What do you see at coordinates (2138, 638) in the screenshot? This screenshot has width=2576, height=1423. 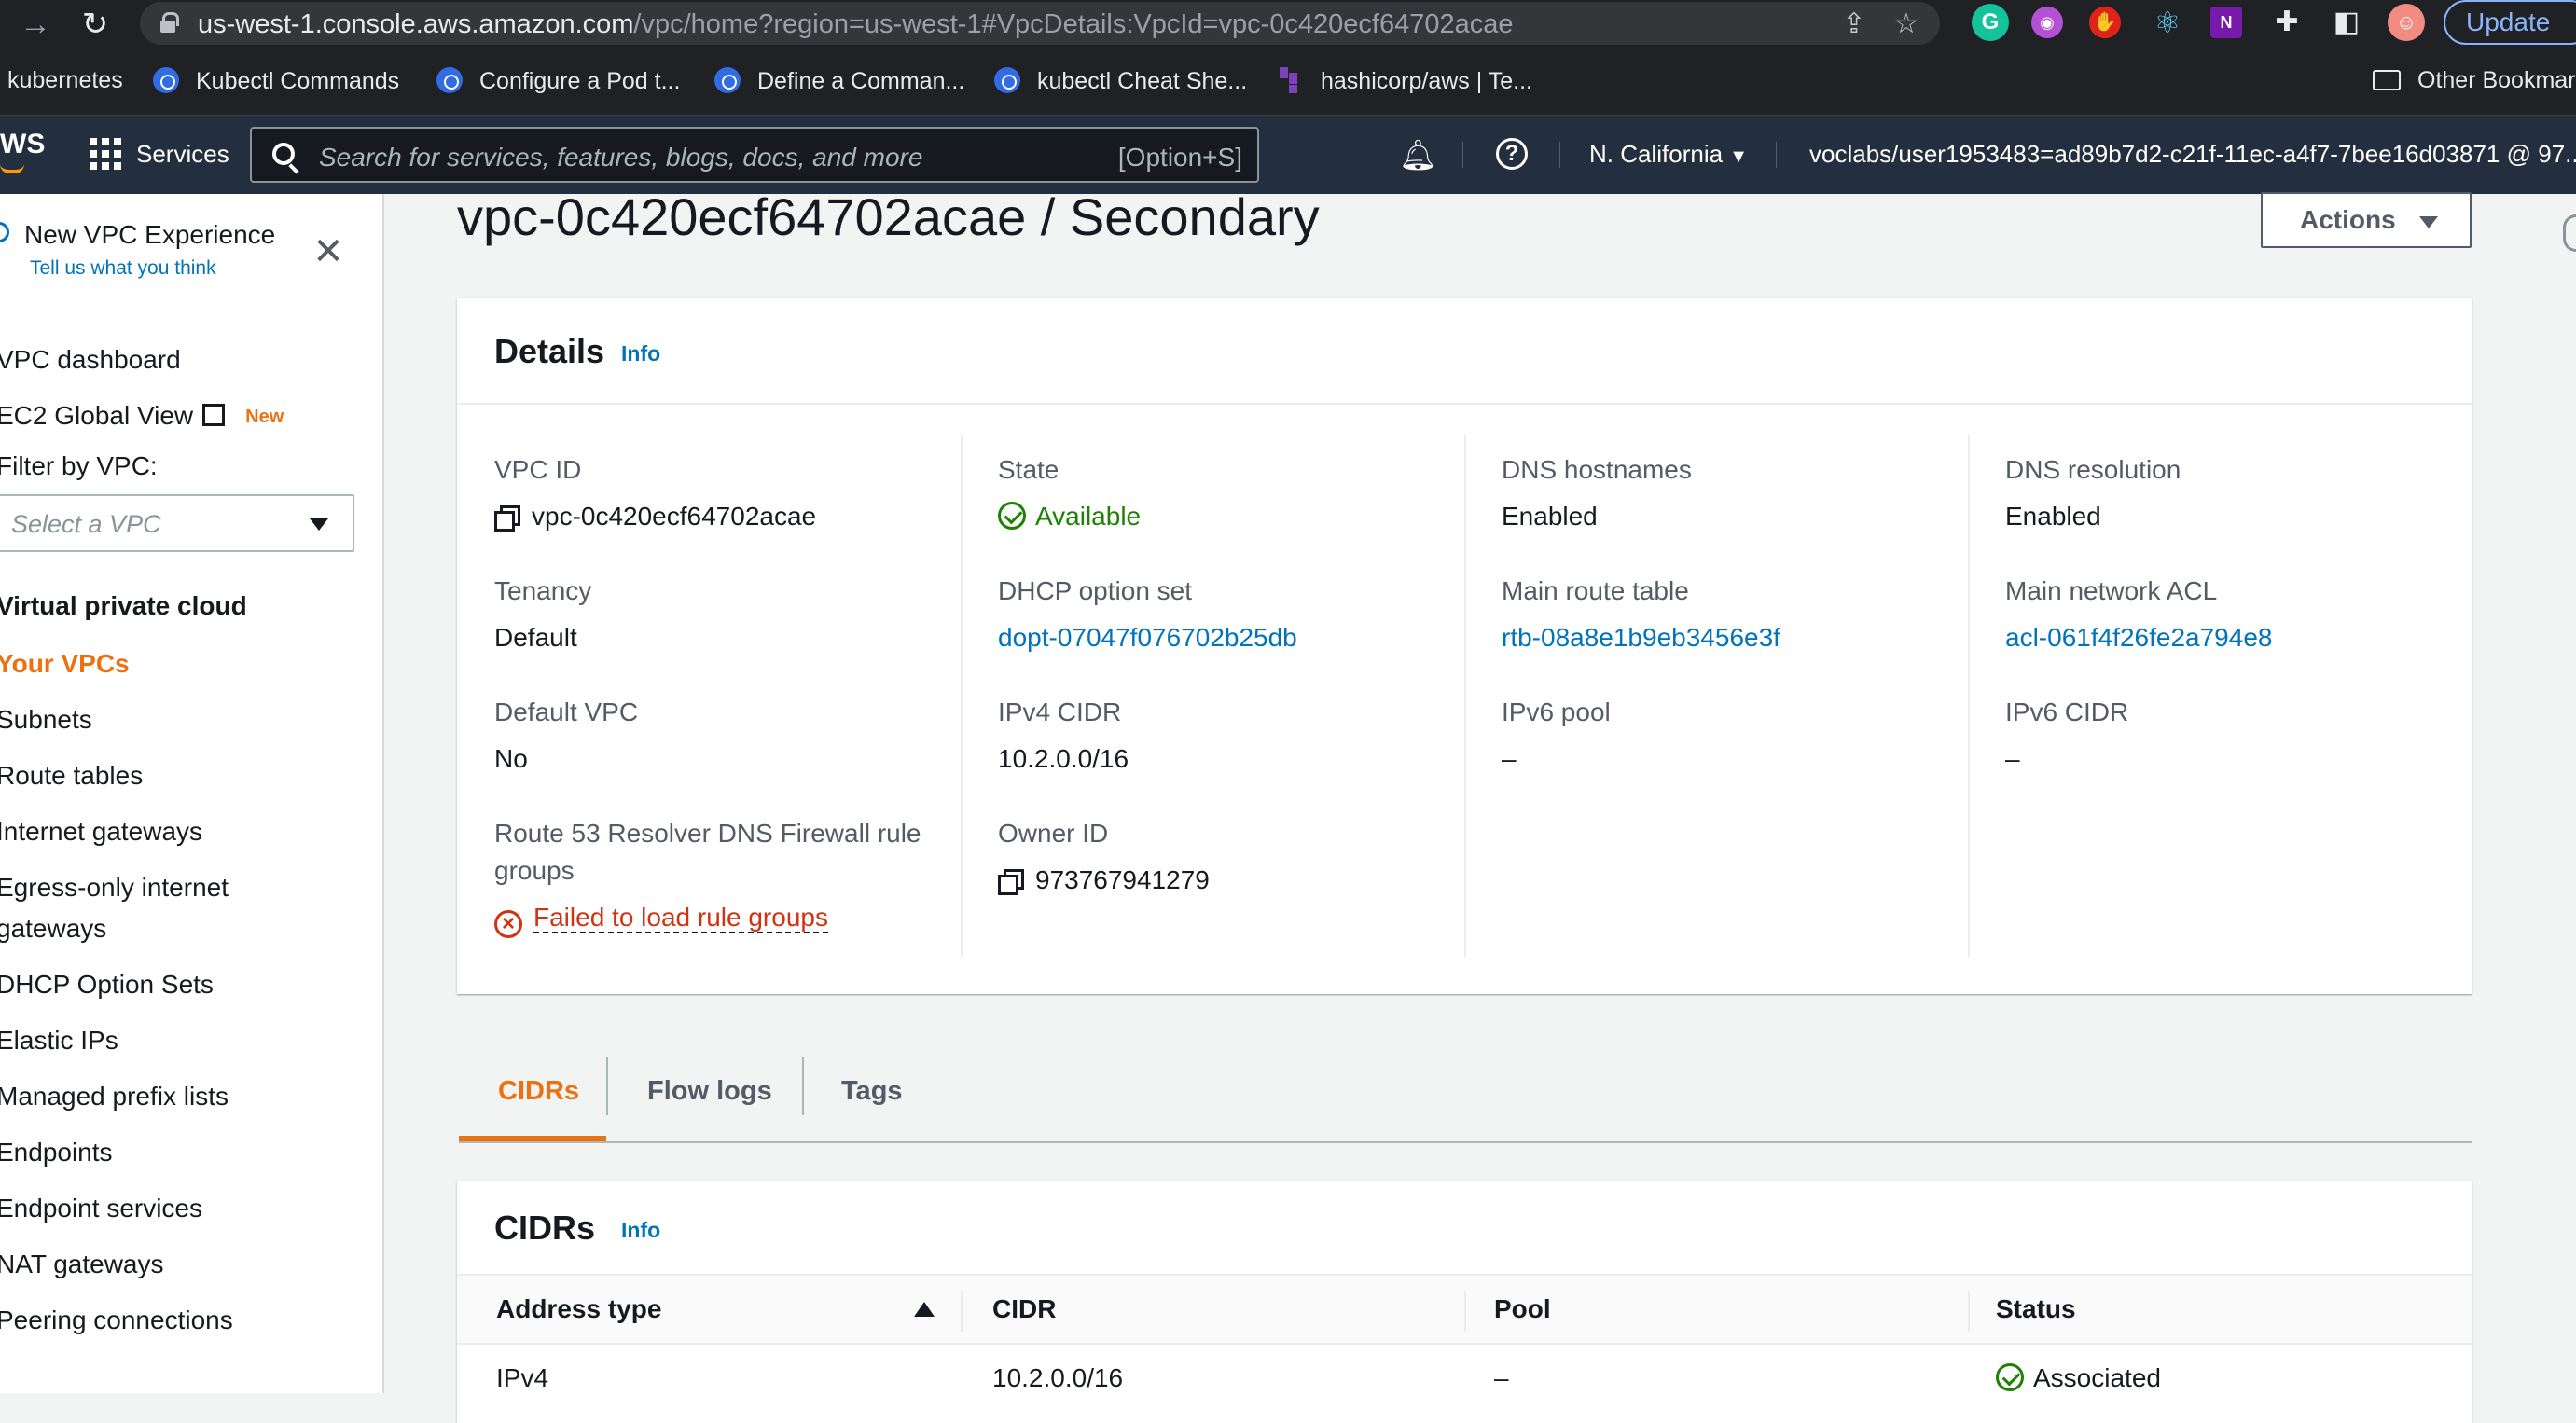 I see `main-acl-link: acl-061f4f26fe2a794e8` at bounding box center [2138, 638].